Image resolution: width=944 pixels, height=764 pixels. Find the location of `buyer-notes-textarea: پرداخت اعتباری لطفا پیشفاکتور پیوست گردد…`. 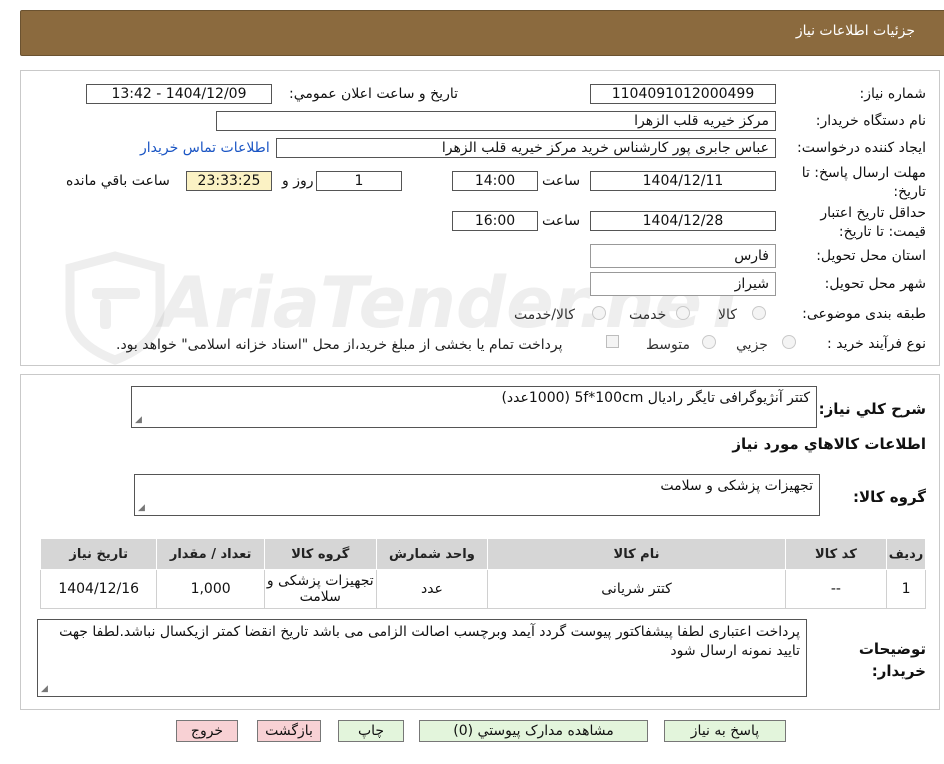

buyer-notes-textarea: پرداخت اعتباری لطفا پیشفاکتور پیوست گردد… is located at coordinates (422, 658).